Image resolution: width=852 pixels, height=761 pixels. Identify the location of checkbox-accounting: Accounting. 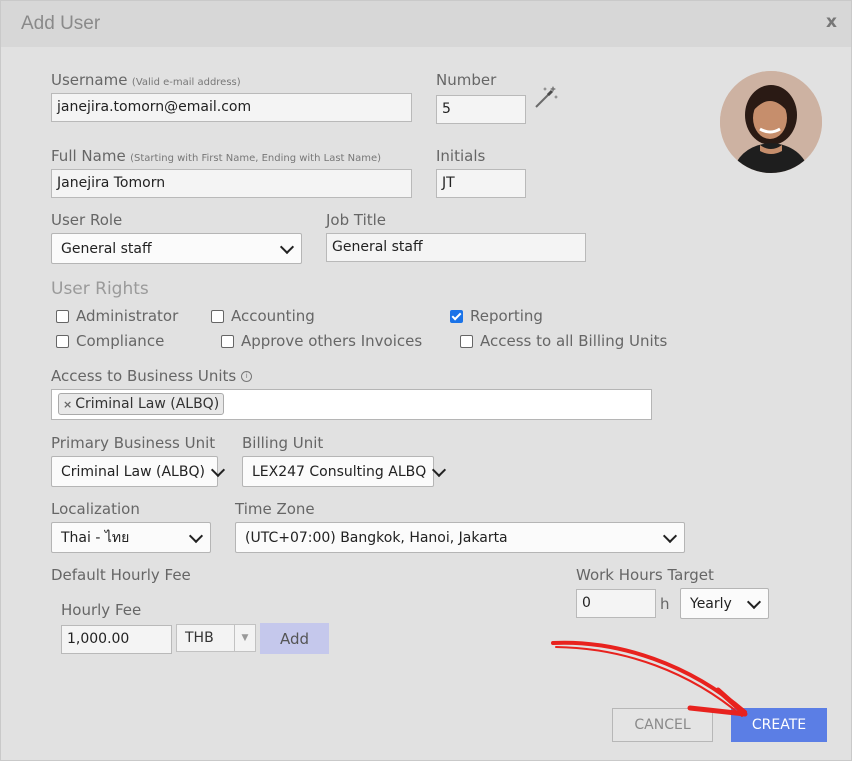
(263, 316).